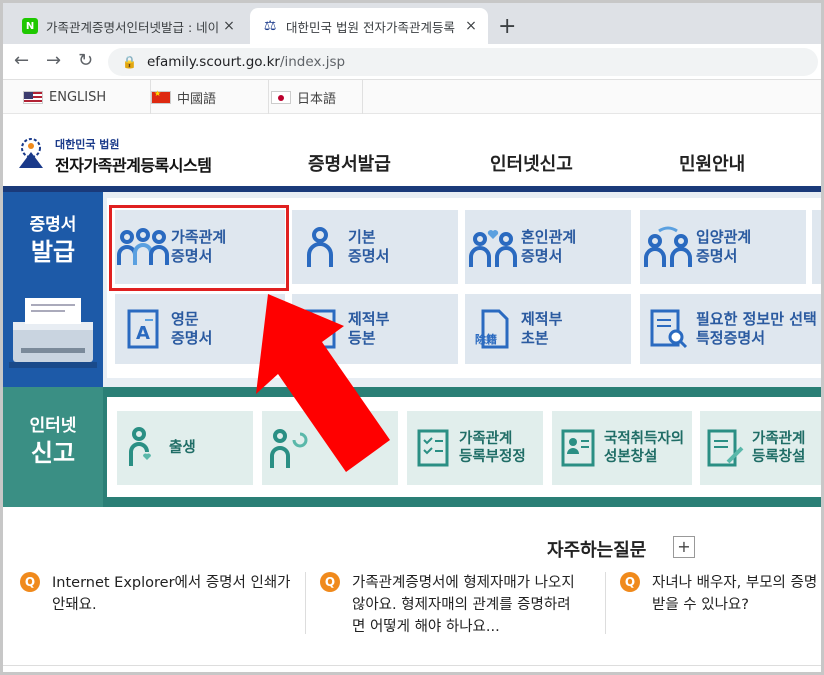  What do you see at coordinates (492, 448) in the screenshot?
I see `card-label: 가족관계 등록부정정` at bounding box center [492, 448].